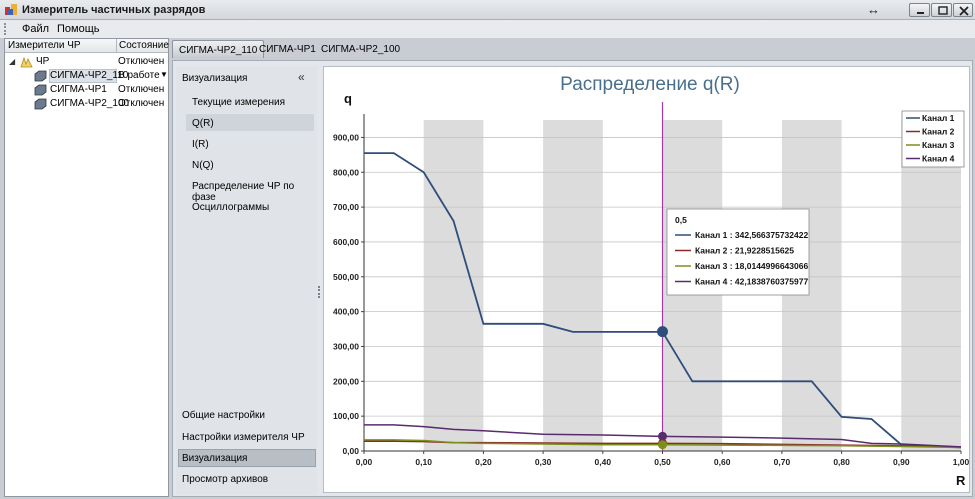  What do you see at coordinates (144, 45) in the screenshot?
I see `tree-header-state: Состояние` at bounding box center [144, 45].